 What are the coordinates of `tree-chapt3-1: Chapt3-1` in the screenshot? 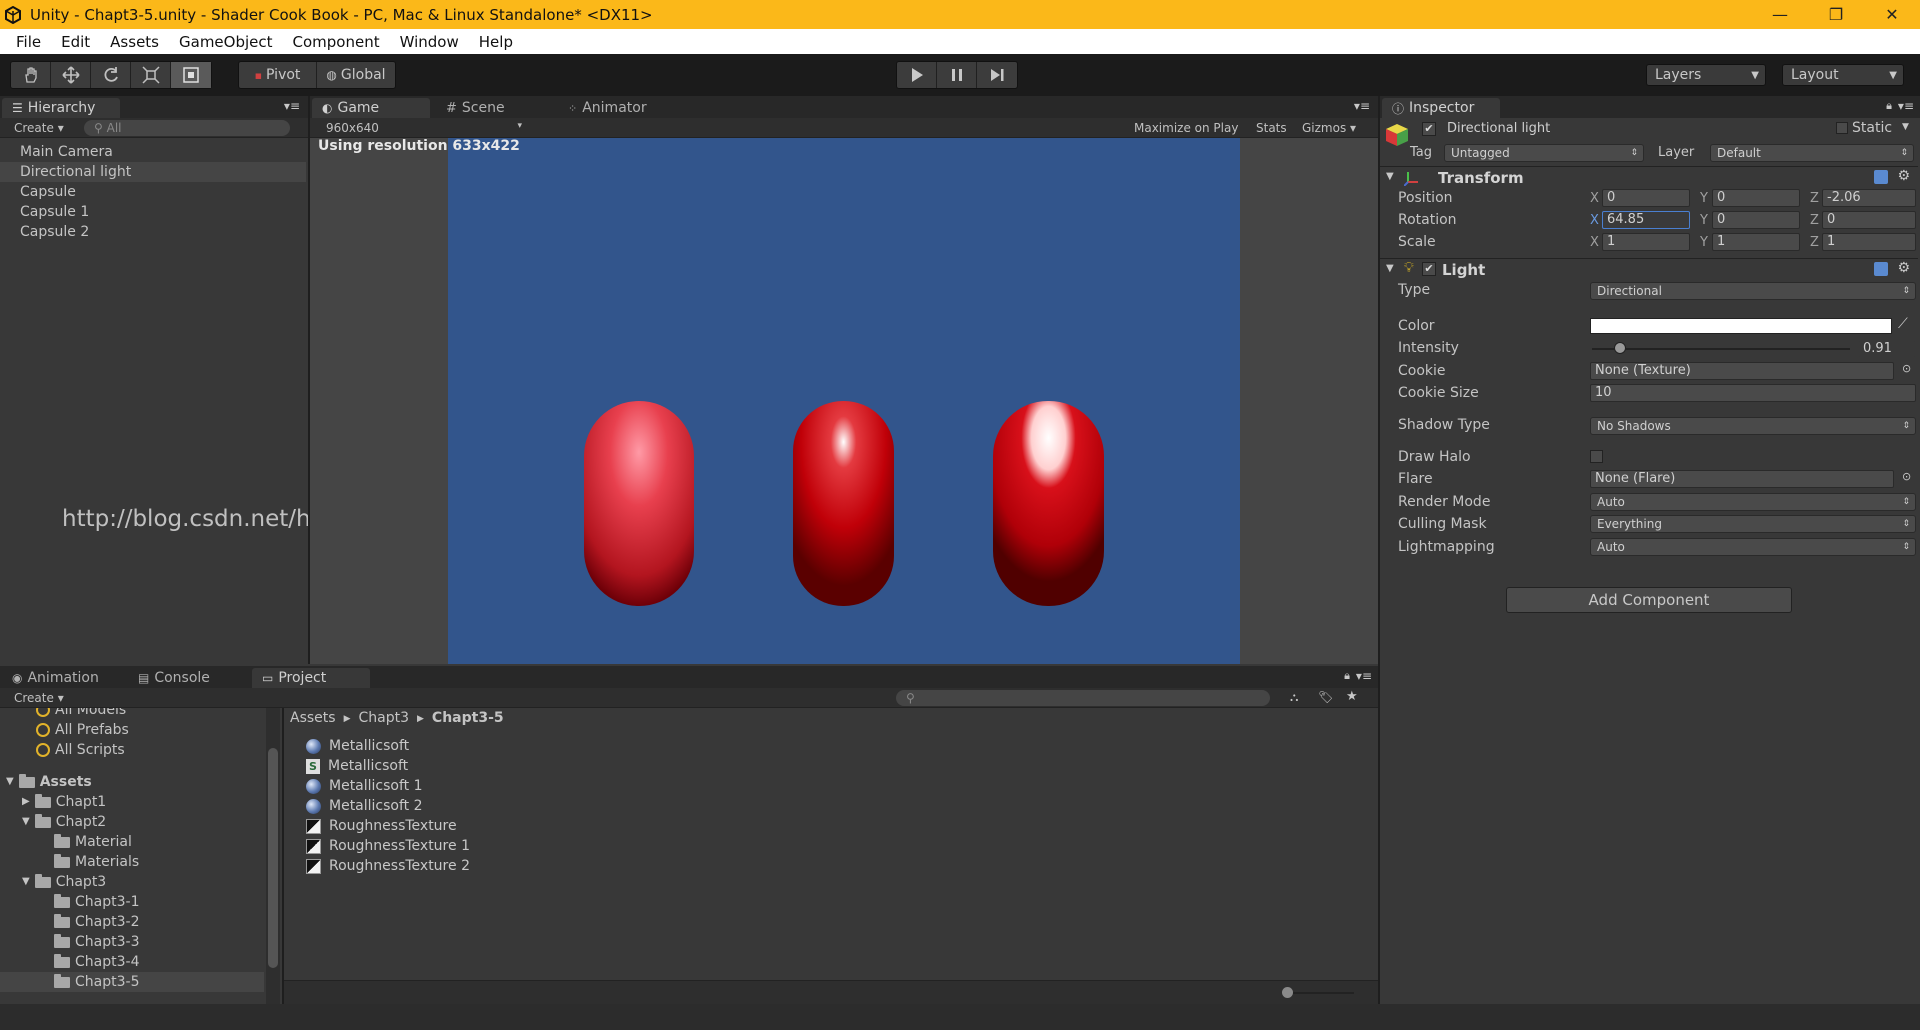 It's located at (96, 902).